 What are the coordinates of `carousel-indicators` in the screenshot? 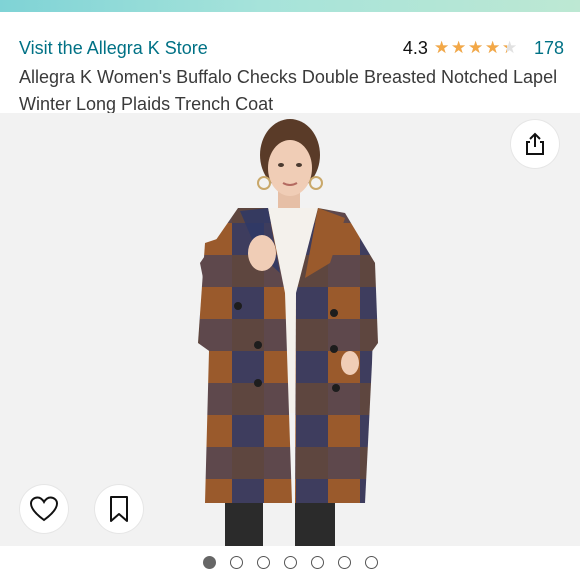 It's located at (290, 562).